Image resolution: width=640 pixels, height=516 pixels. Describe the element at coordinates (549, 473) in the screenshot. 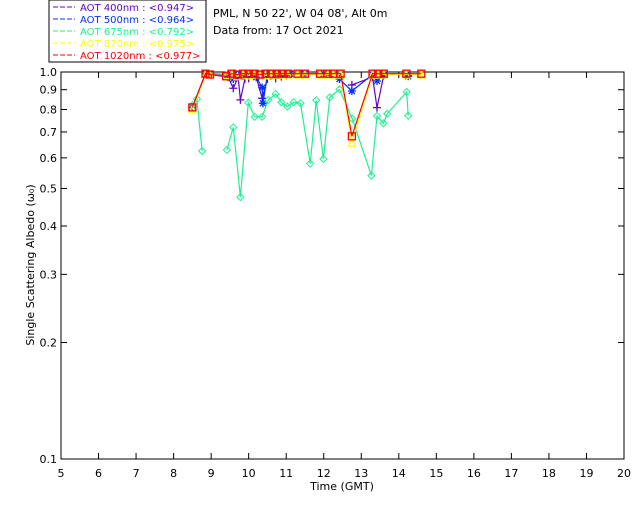

I see `x-tick-label: 18` at that location.